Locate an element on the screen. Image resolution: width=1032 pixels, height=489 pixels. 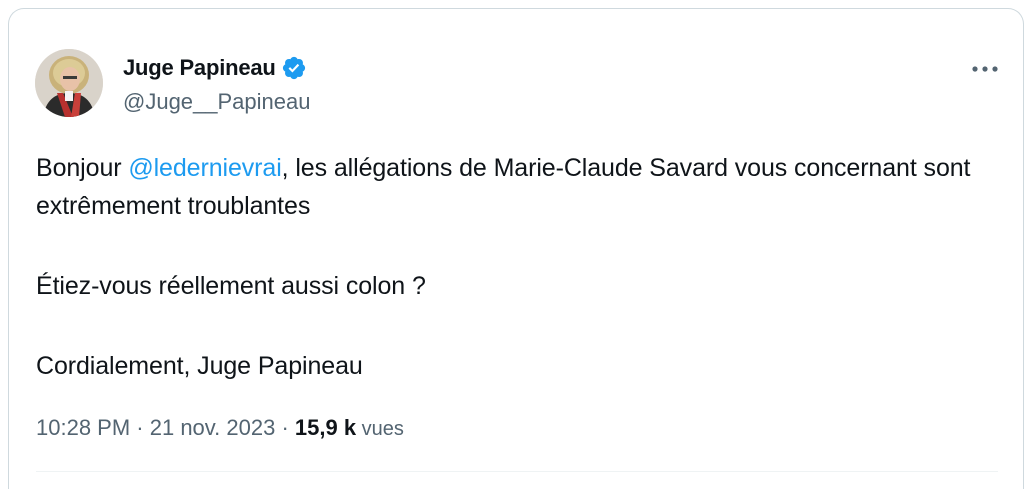
tweet-text-intro: Bonjour is located at coordinates (82, 168).